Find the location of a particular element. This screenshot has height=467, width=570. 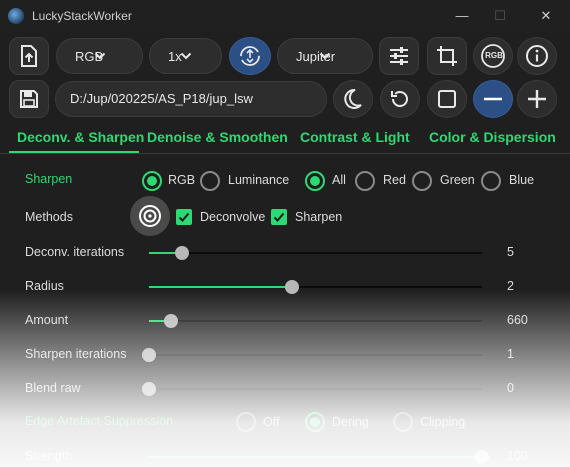

crop-button is located at coordinates (447, 56).